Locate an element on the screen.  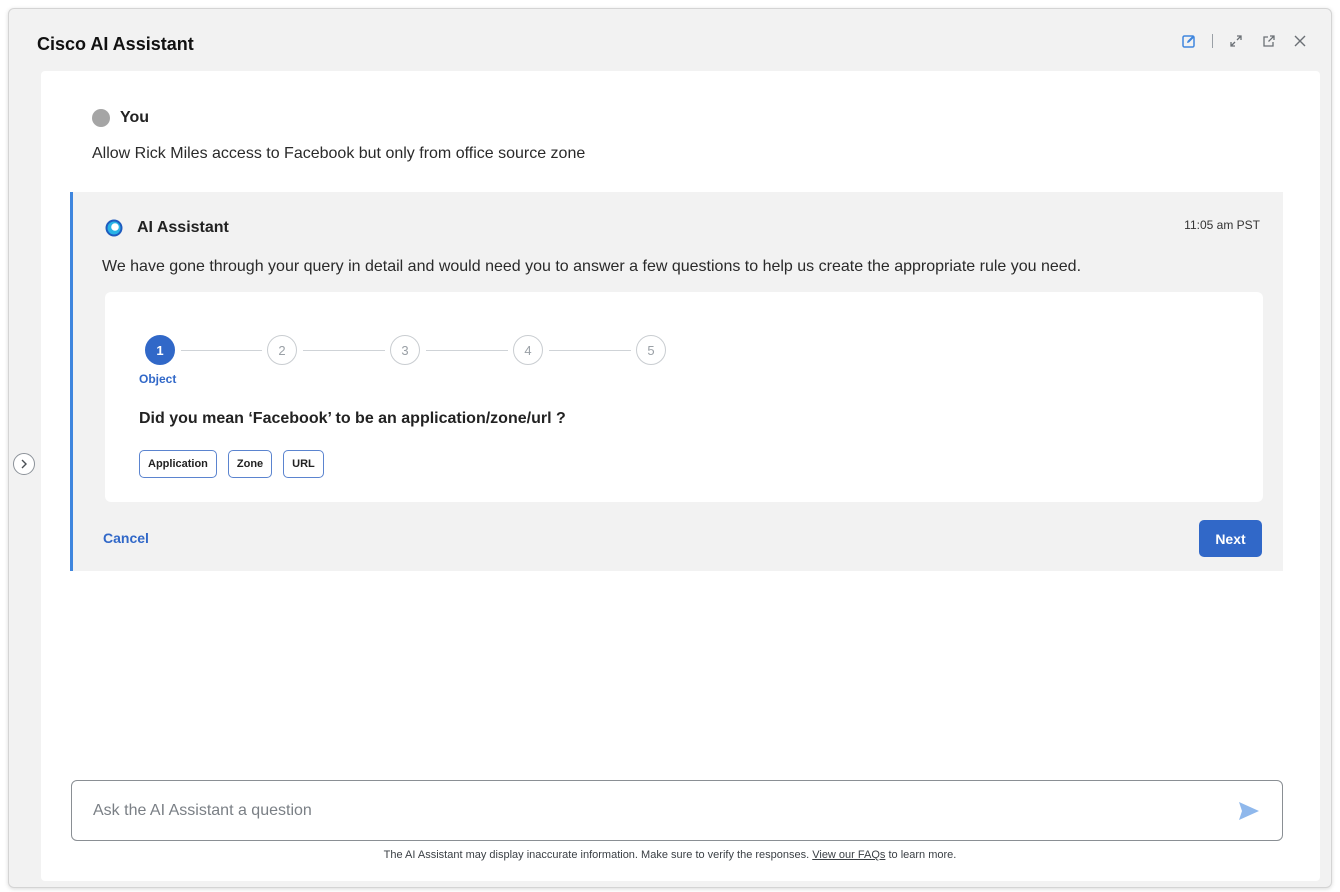
step-5: 5 is located at coordinates (651, 350).